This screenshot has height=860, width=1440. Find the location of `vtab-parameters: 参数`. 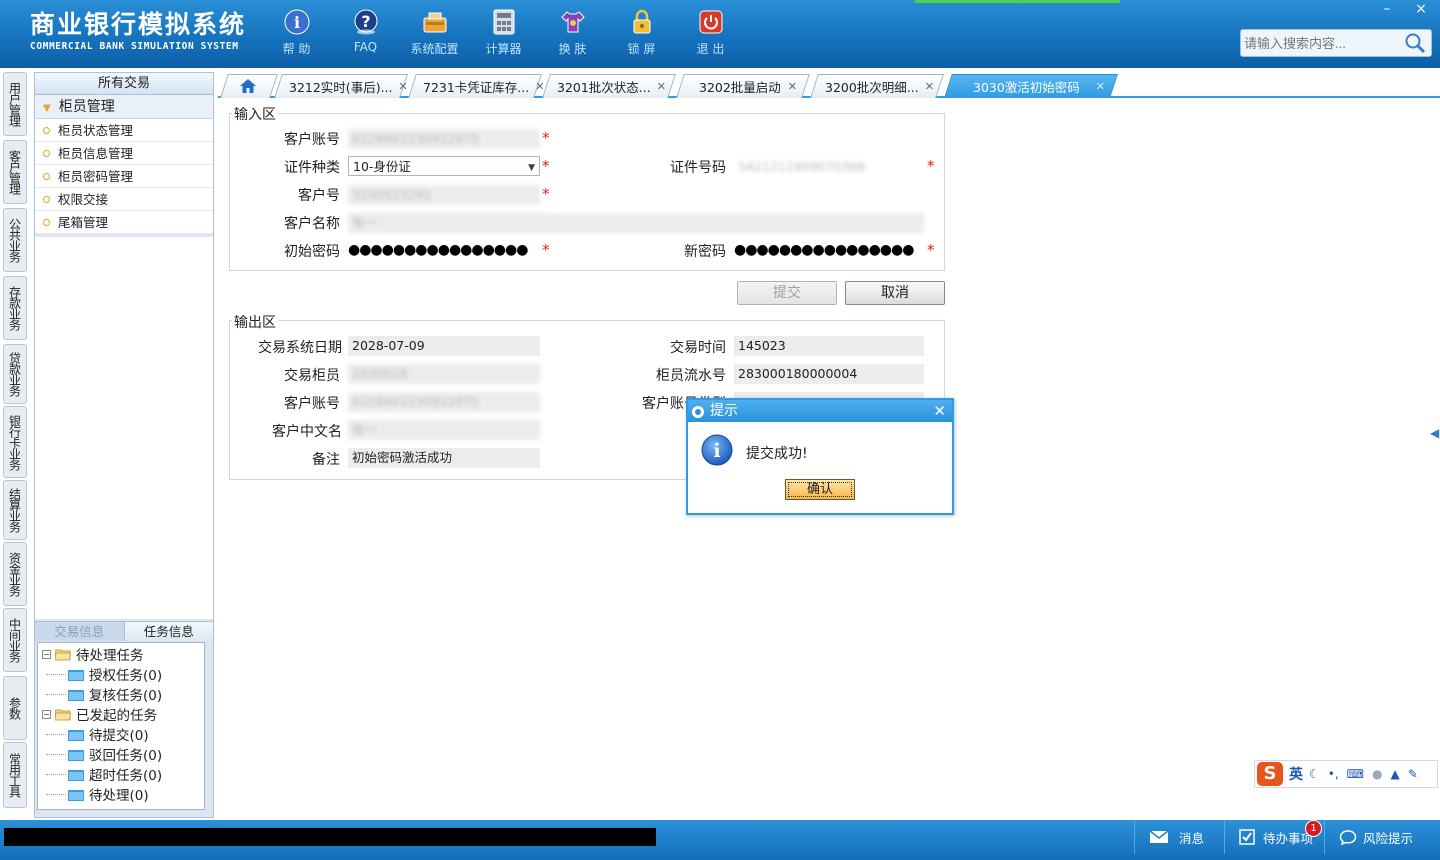

vtab-parameters: 参数 is located at coordinates (15, 708).